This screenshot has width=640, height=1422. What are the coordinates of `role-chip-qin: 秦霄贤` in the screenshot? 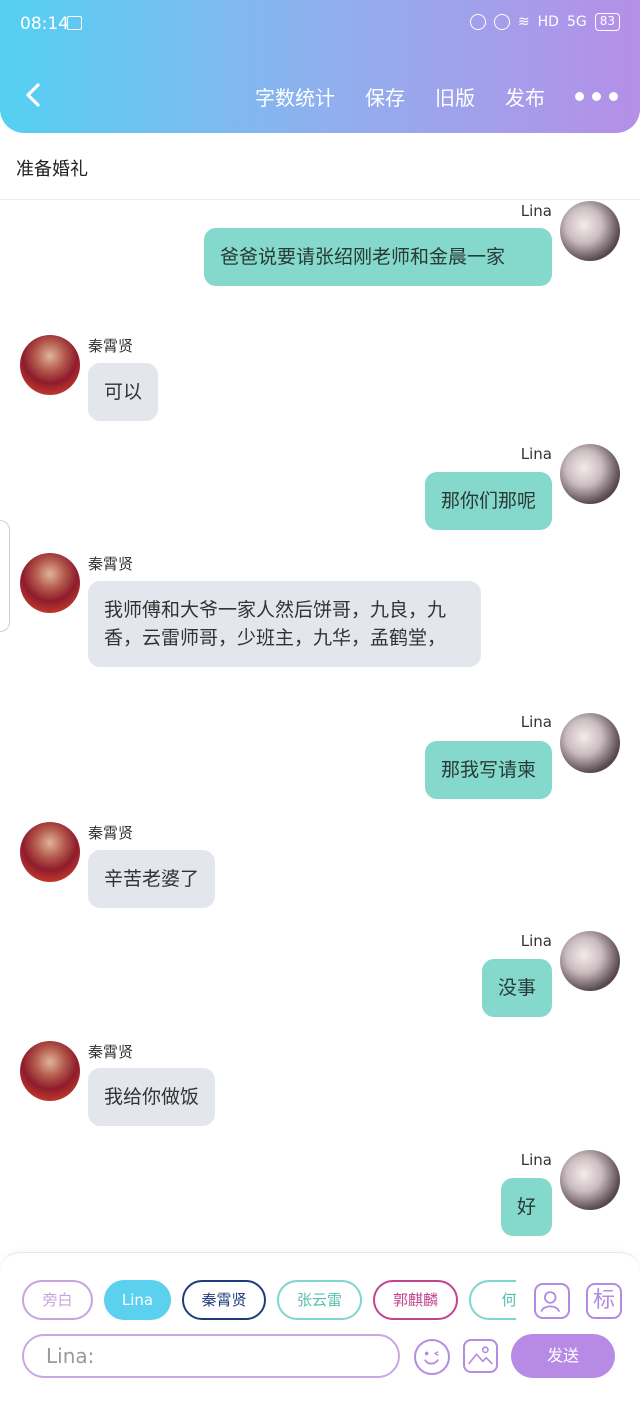 It's located at (224, 1300).